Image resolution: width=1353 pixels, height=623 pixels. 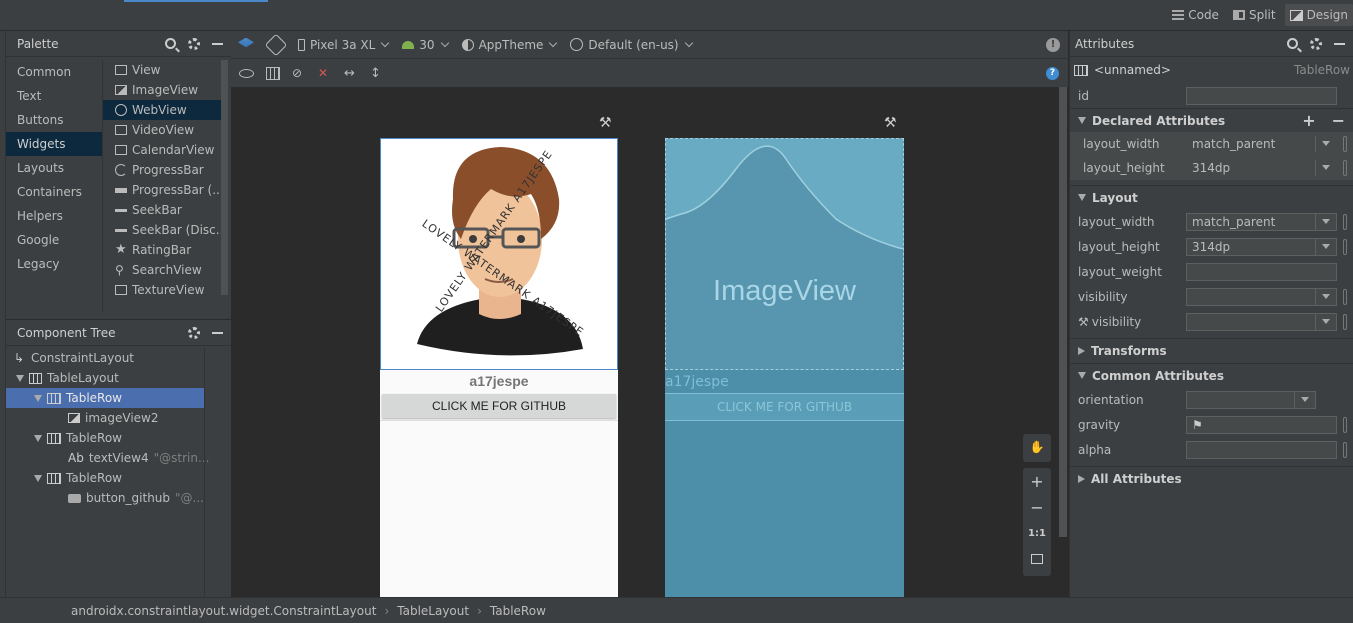 I want to click on tree-node-imageview2: imageView2, so click(x=105, y=418).